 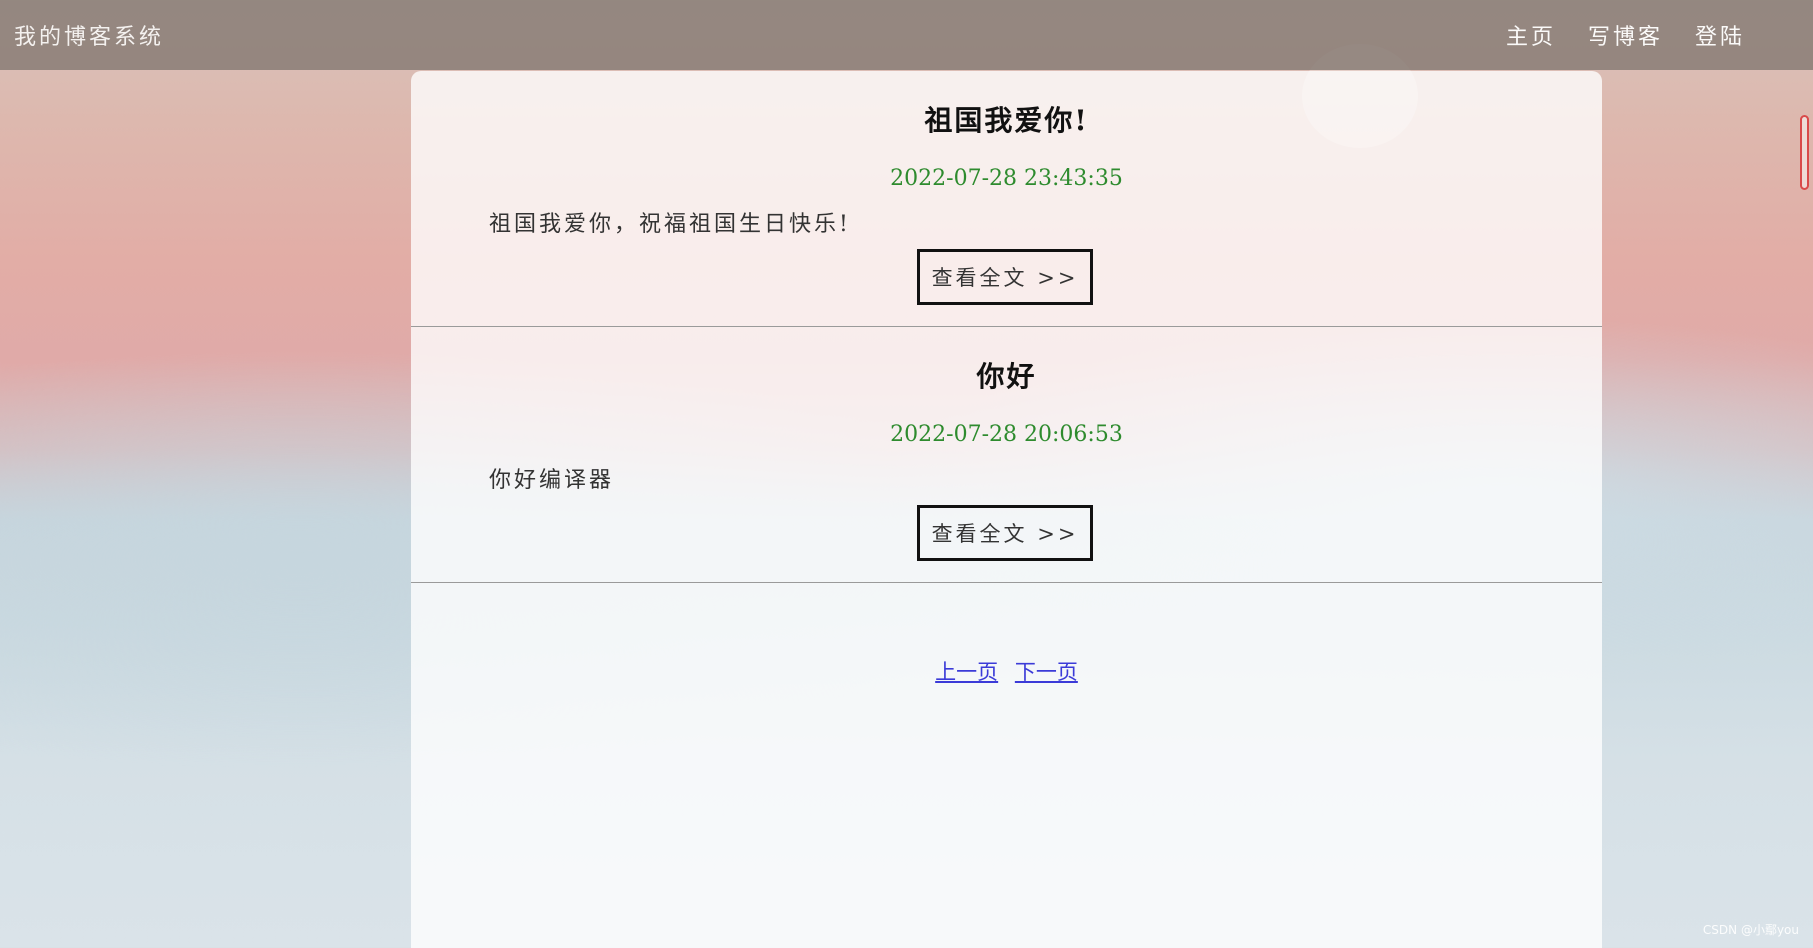 I want to click on nav-link-login: 登陆, so click(x=1720, y=35).